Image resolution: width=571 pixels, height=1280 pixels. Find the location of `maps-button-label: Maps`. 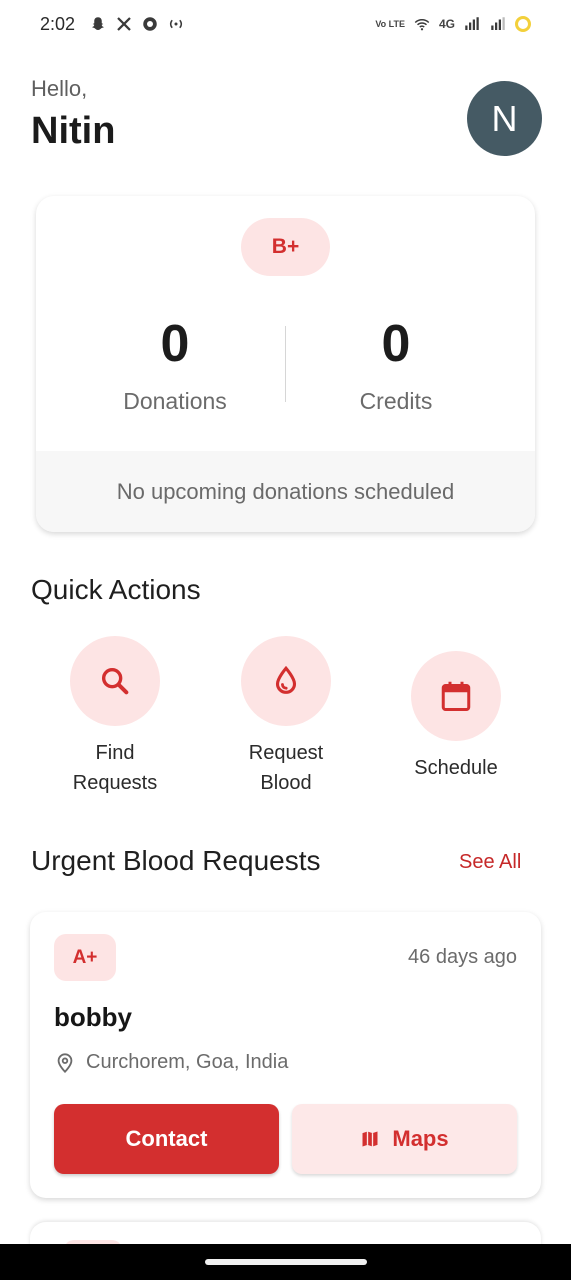

maps-button-label: Maps is located at coordinates (420, 1138).